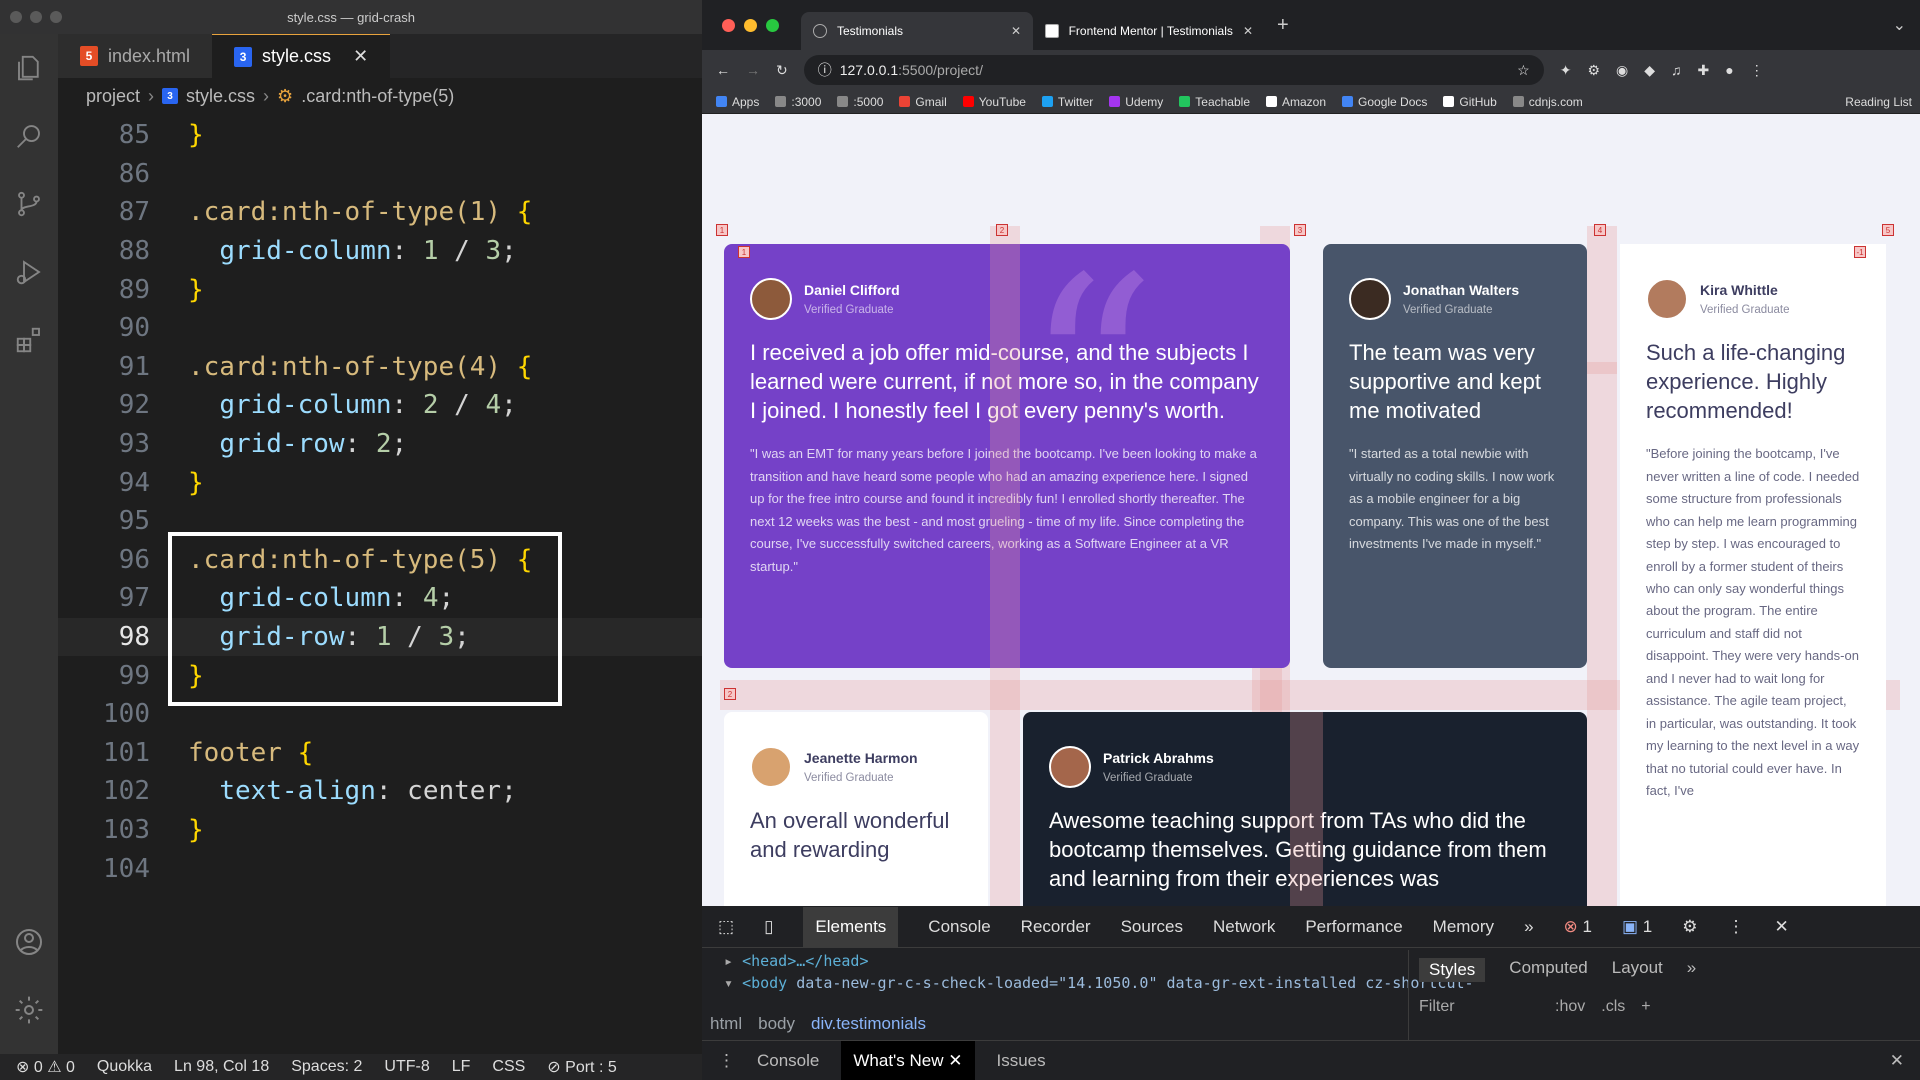 The image size is (1920, 1080). I want to click on tab-layout: Layout, so click(1637, 970).